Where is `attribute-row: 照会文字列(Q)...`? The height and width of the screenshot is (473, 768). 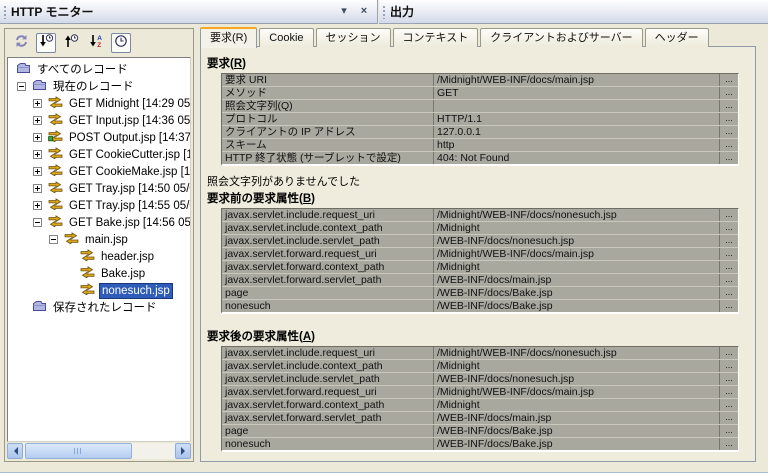
attribute-row: 照会文字列(Q)... is located at coordinates (480, 106).